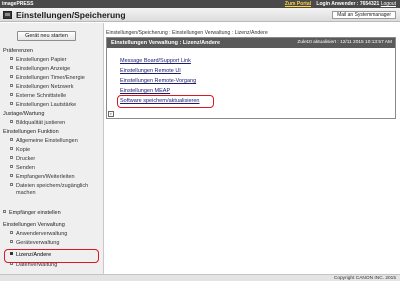  Describe the element at coordinates (26, 193) in the screenshot. I see `sidebar-item-label-continued: machen` at that location.